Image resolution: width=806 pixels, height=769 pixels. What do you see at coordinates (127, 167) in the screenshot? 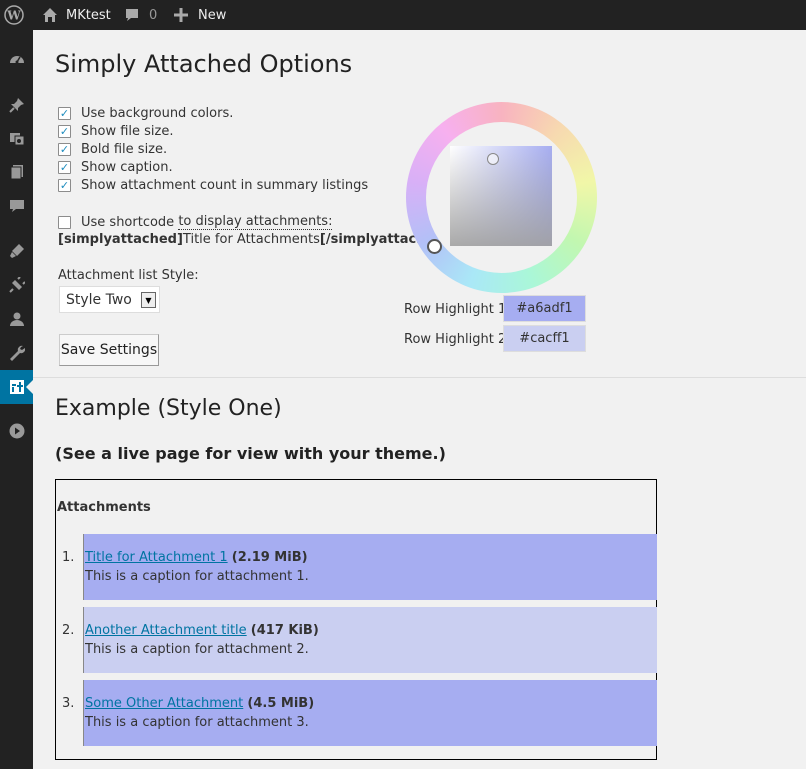
I see `option-label: Show caption.` at bounding box center [127, 167].